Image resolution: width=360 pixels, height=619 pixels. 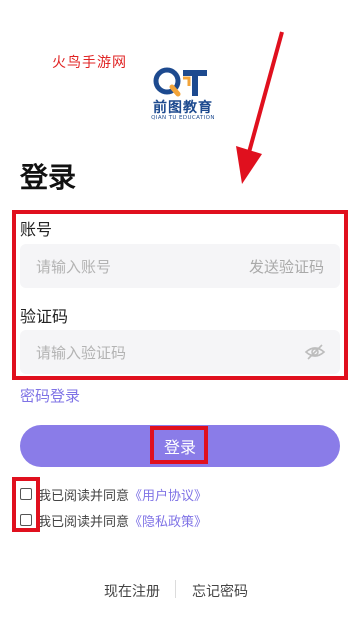 I want to click on annotation-arrow-icon, so click(x=260, y=107).